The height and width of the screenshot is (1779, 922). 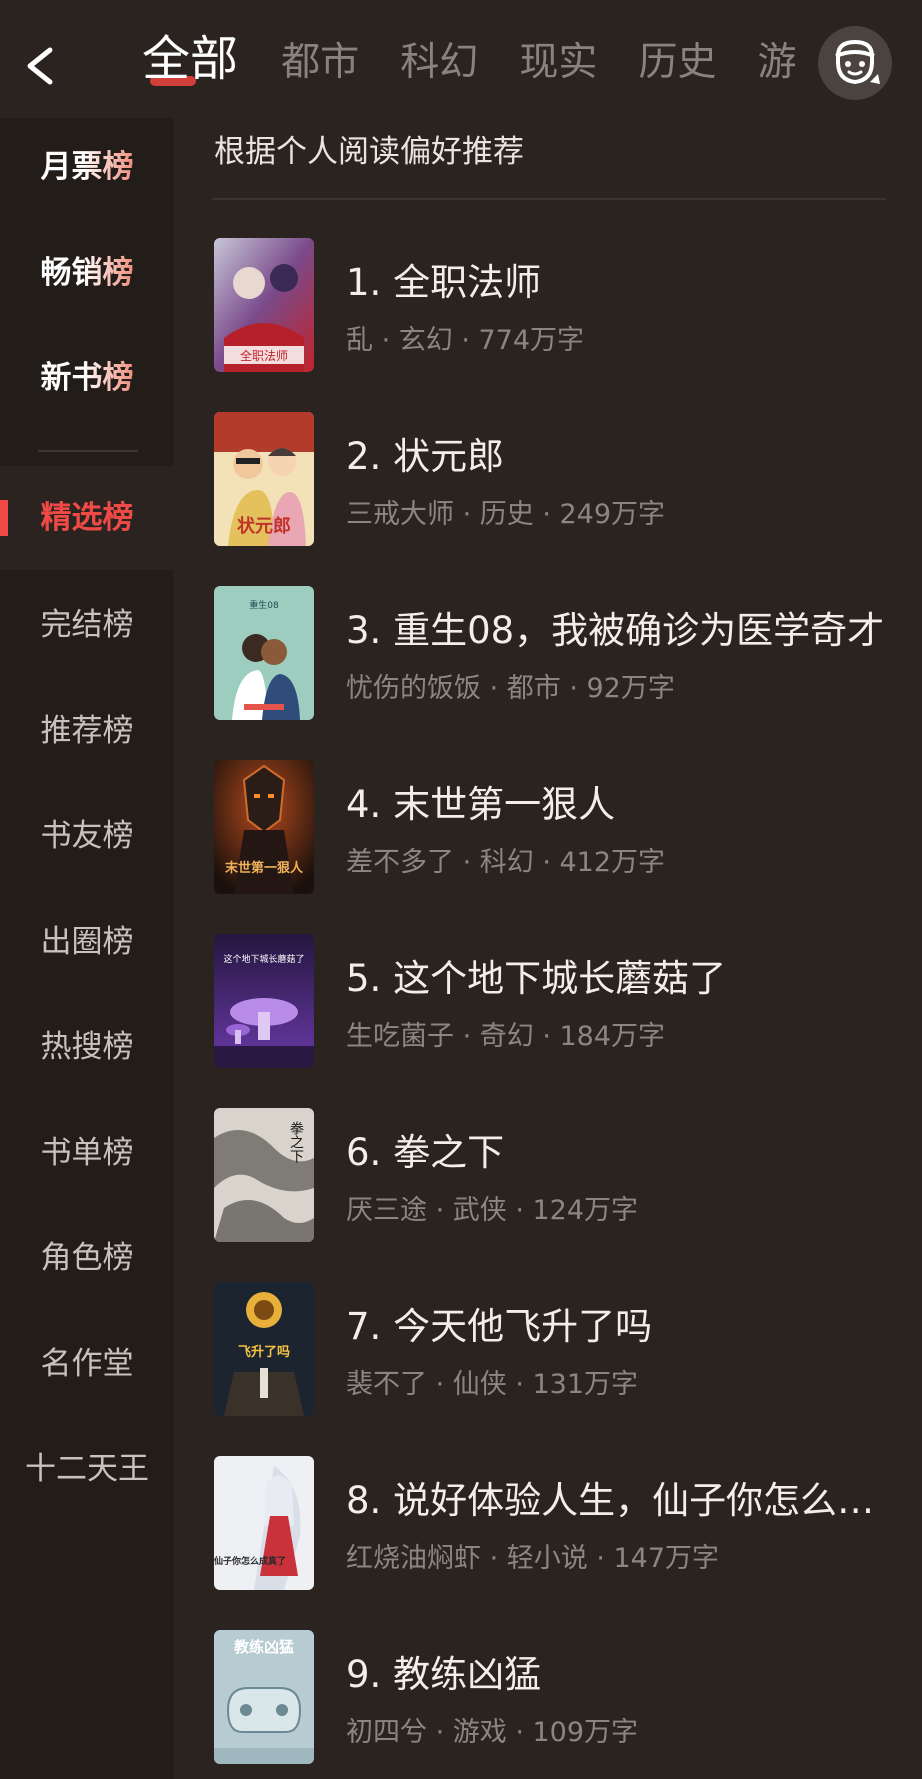 I want to click on chevron-left-icon, so click(x=40, y=66).